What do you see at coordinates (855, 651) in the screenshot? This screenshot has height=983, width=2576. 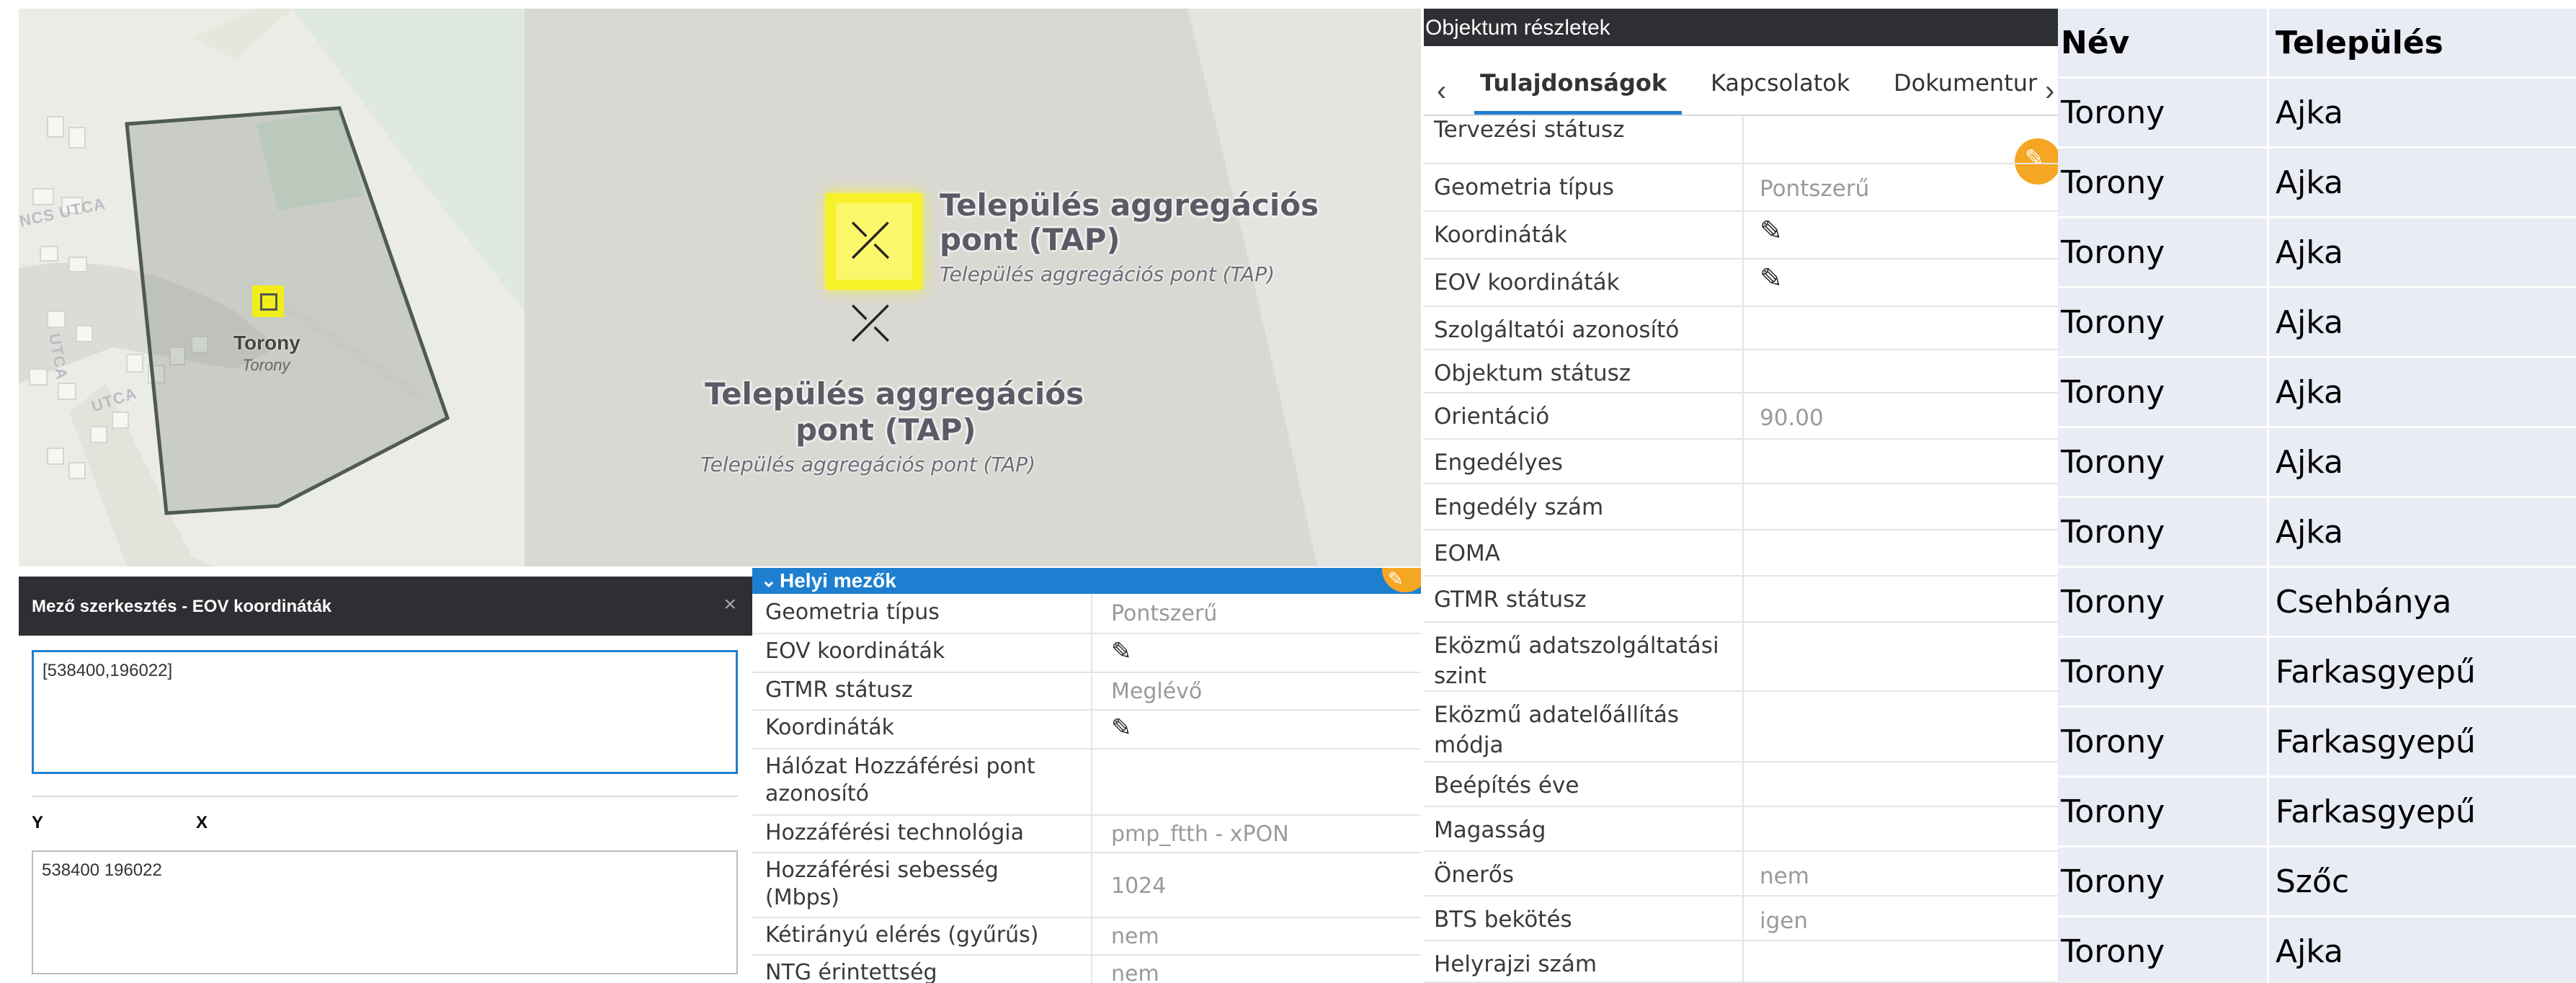 I see `field-label: EOV koordináták` at bounding box center [855, 651].